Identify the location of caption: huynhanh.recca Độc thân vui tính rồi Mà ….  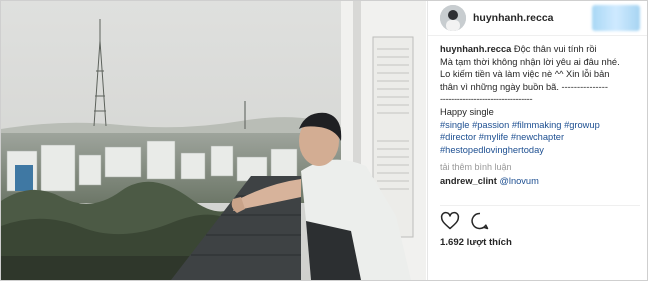
(538, 99).